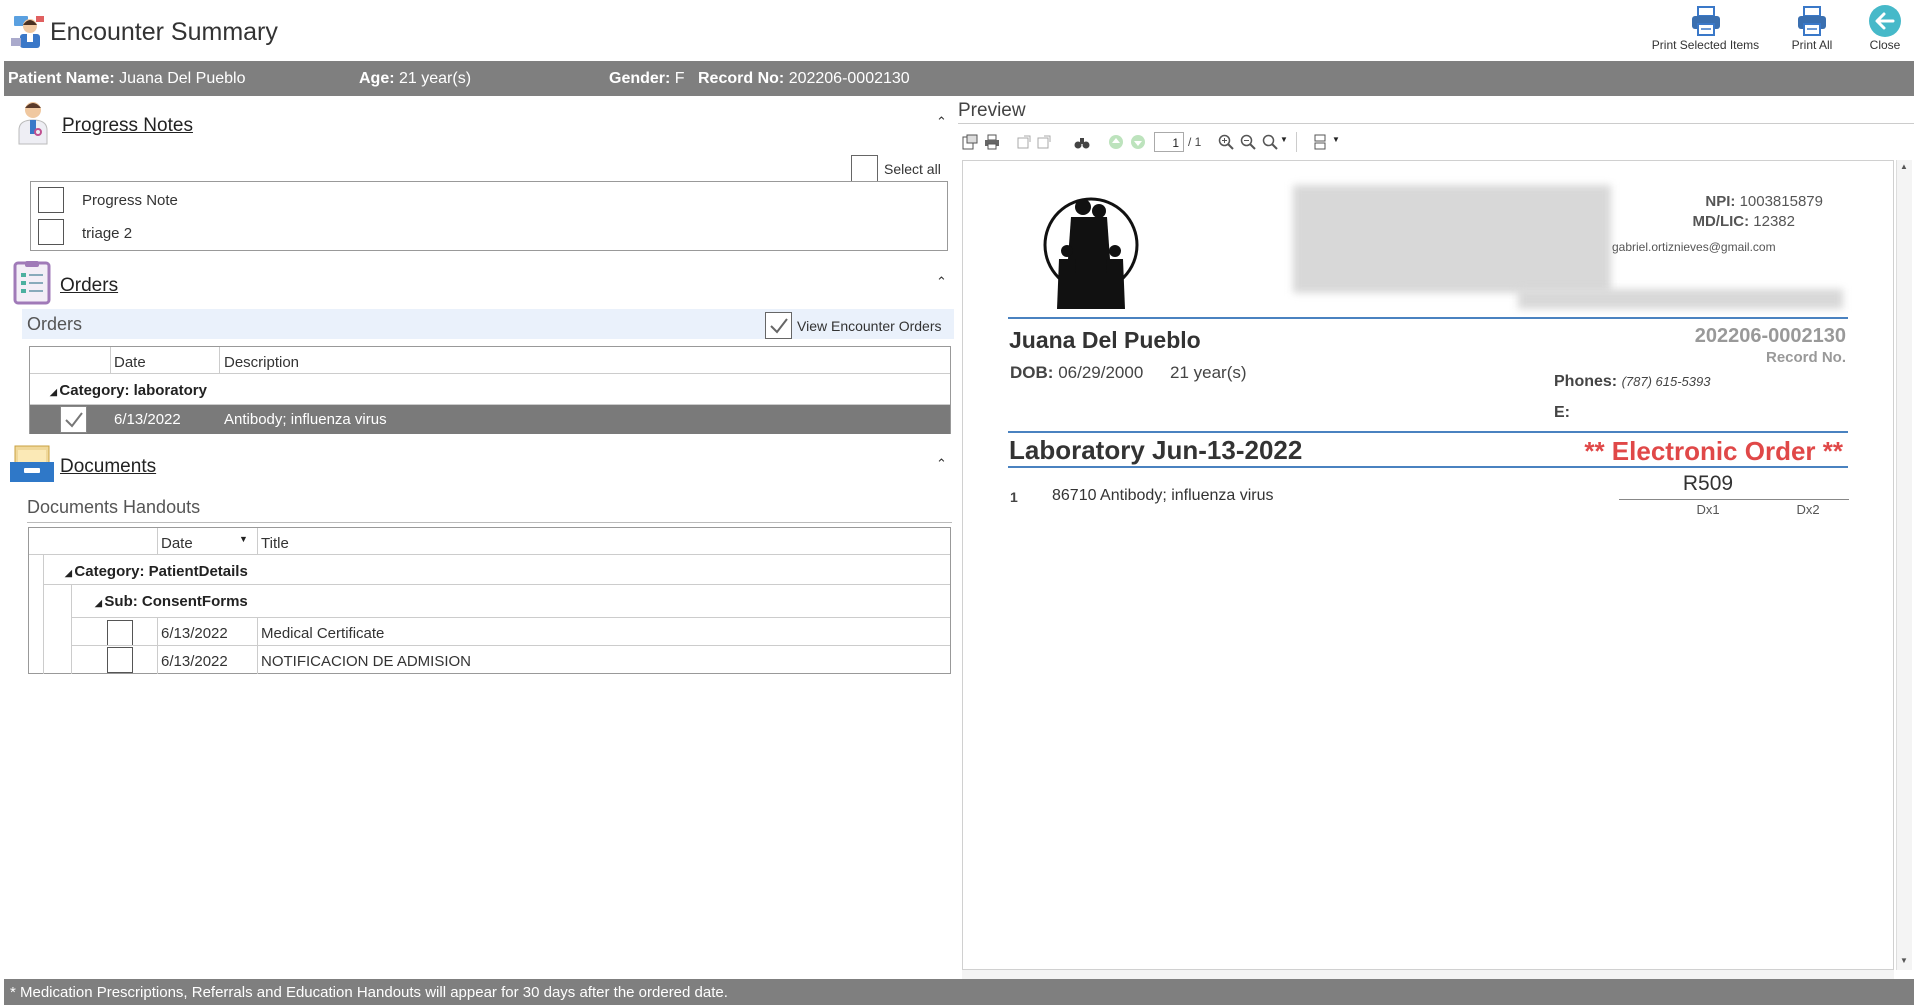 This screenshot has height=1005, width=1914. Describe the element at coordinates (1720, 201) in the screenshot. I see `npi-label: NPI:` at that location.